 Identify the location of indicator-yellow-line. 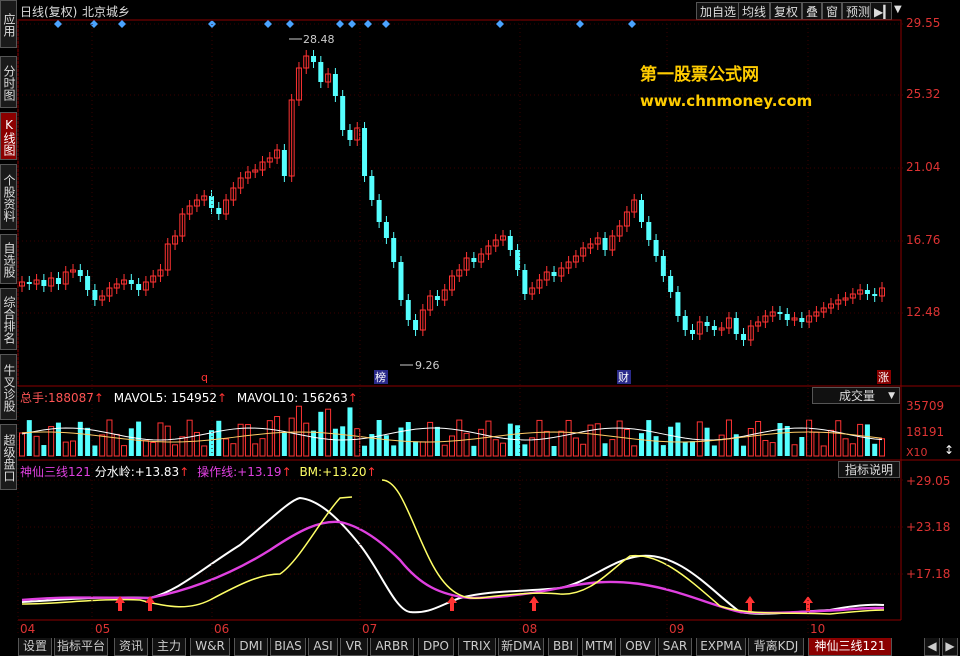
(187, 552).